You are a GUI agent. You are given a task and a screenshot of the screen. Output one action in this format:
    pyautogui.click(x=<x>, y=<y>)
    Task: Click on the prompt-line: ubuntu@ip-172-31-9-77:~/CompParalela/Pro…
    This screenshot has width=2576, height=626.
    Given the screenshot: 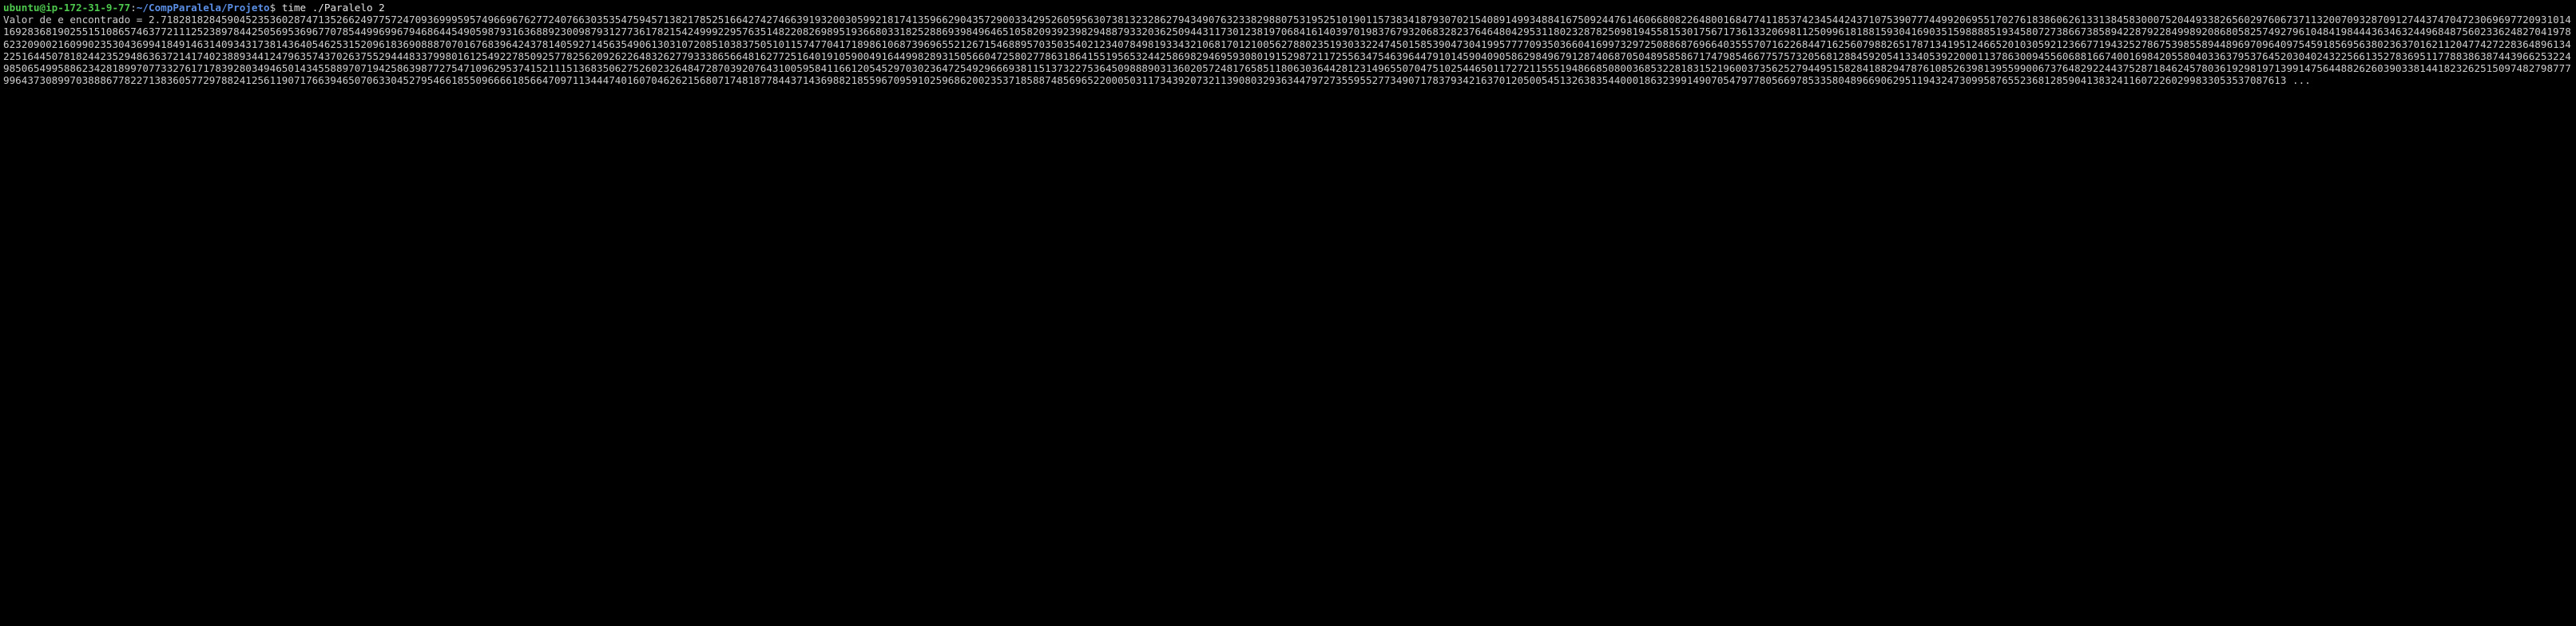 What is the action you would take?
    pyautogui.click(x=1288, y=8)
    